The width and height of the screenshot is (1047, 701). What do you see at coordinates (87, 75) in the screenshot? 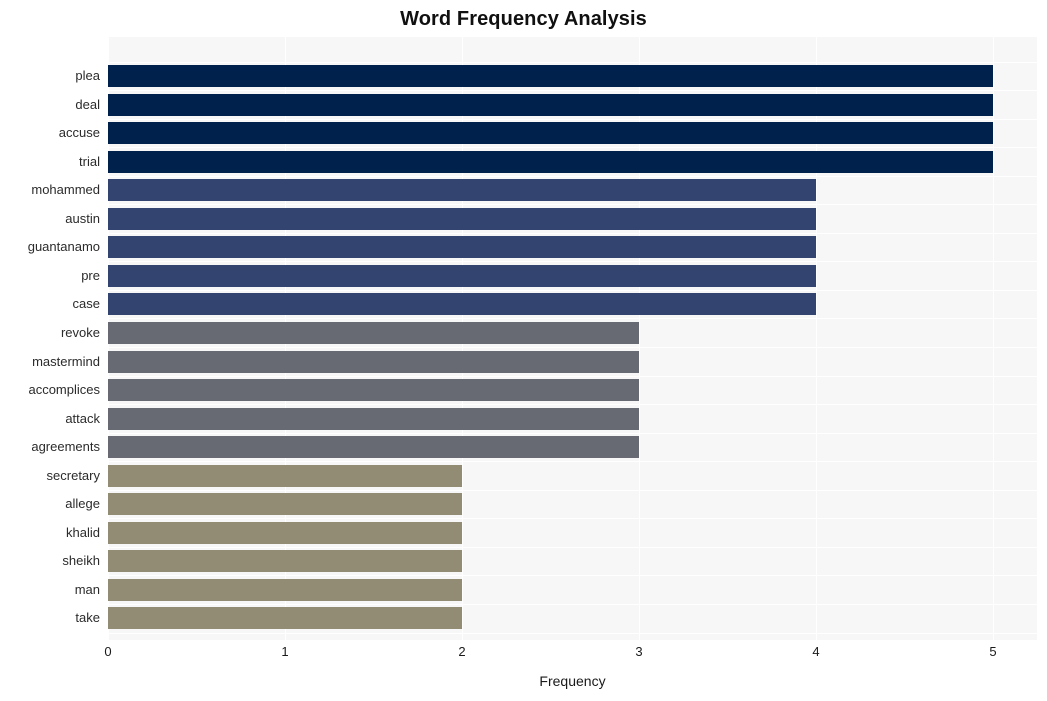
I see `y-tick-label: plea` at bounding box center [87, 75].